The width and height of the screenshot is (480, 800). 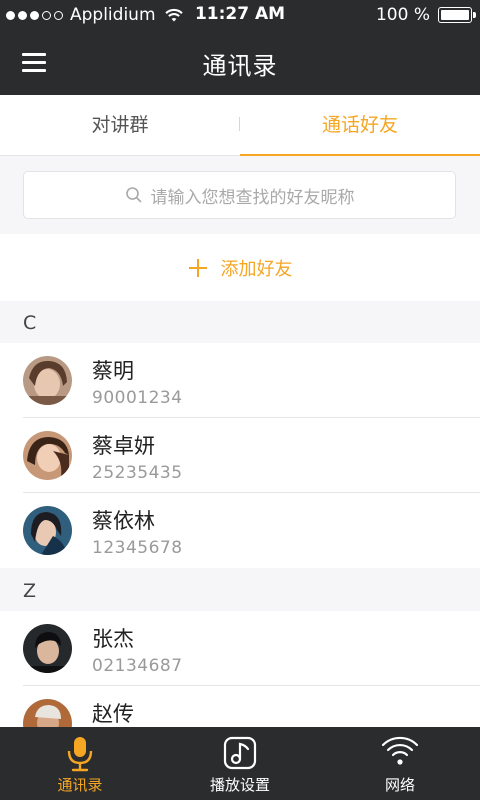 What do you see at coordinates (360, 125) in the screenshot?
I see `tab-call-friends: 通话好友` at bounding box center [360, 125].